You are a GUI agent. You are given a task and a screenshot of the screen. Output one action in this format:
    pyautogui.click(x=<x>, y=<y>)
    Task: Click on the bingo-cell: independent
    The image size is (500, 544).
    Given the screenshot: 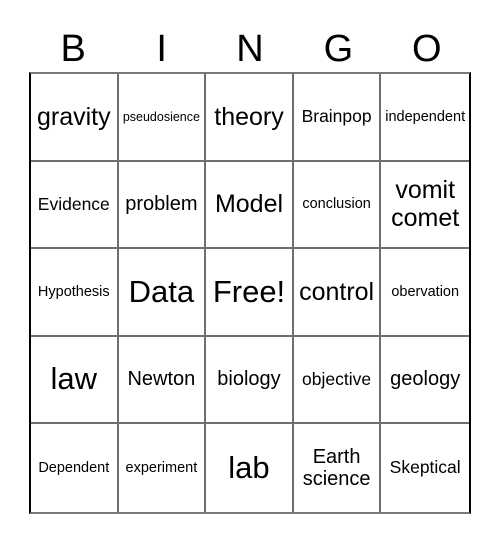 What is the action you would take?
    pyautogui.click(x=425, y=118)
    